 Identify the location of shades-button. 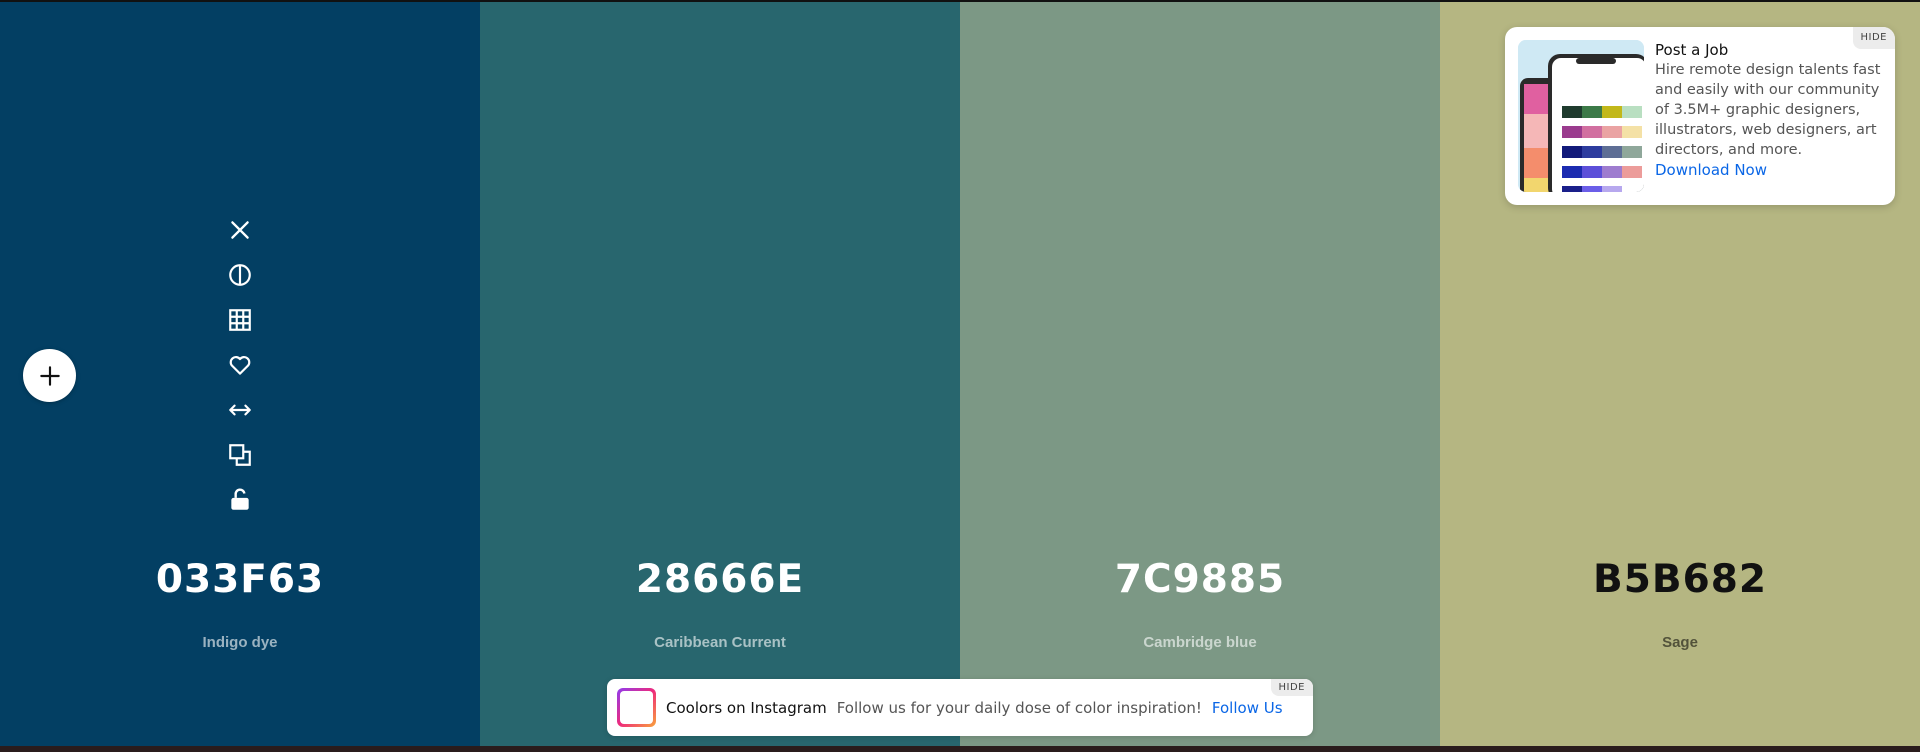
(240, 274).